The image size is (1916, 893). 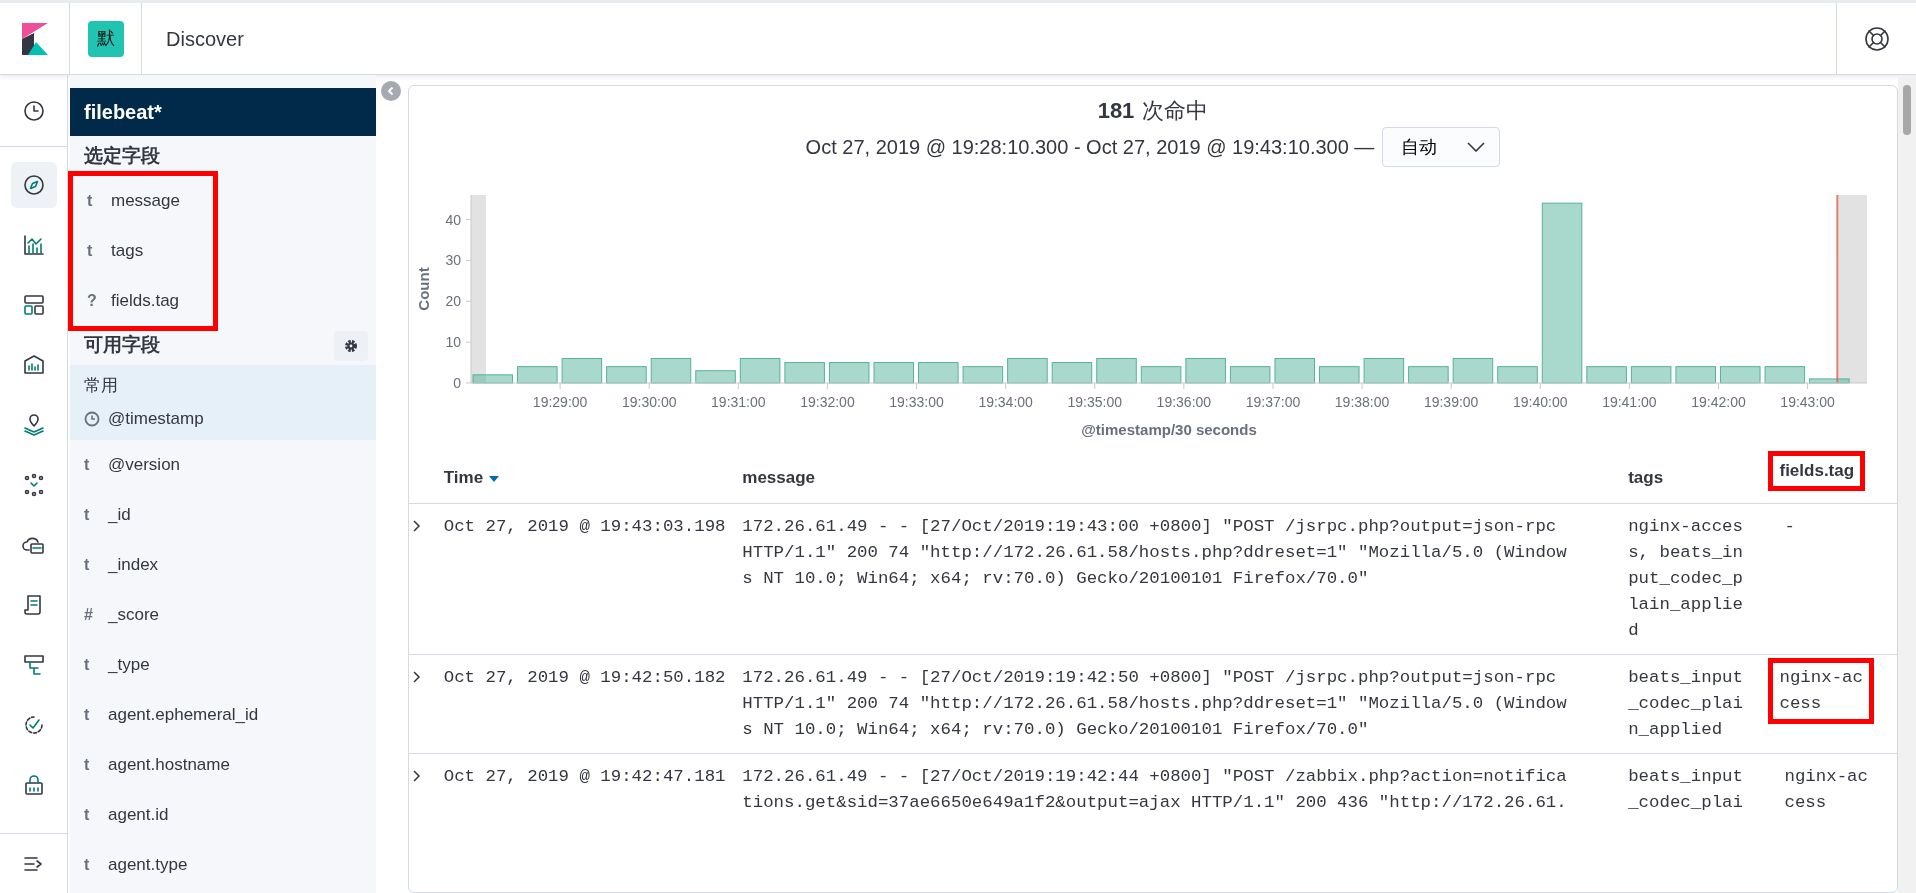 I want to click on column-header: message, so click(x=779, y=477).